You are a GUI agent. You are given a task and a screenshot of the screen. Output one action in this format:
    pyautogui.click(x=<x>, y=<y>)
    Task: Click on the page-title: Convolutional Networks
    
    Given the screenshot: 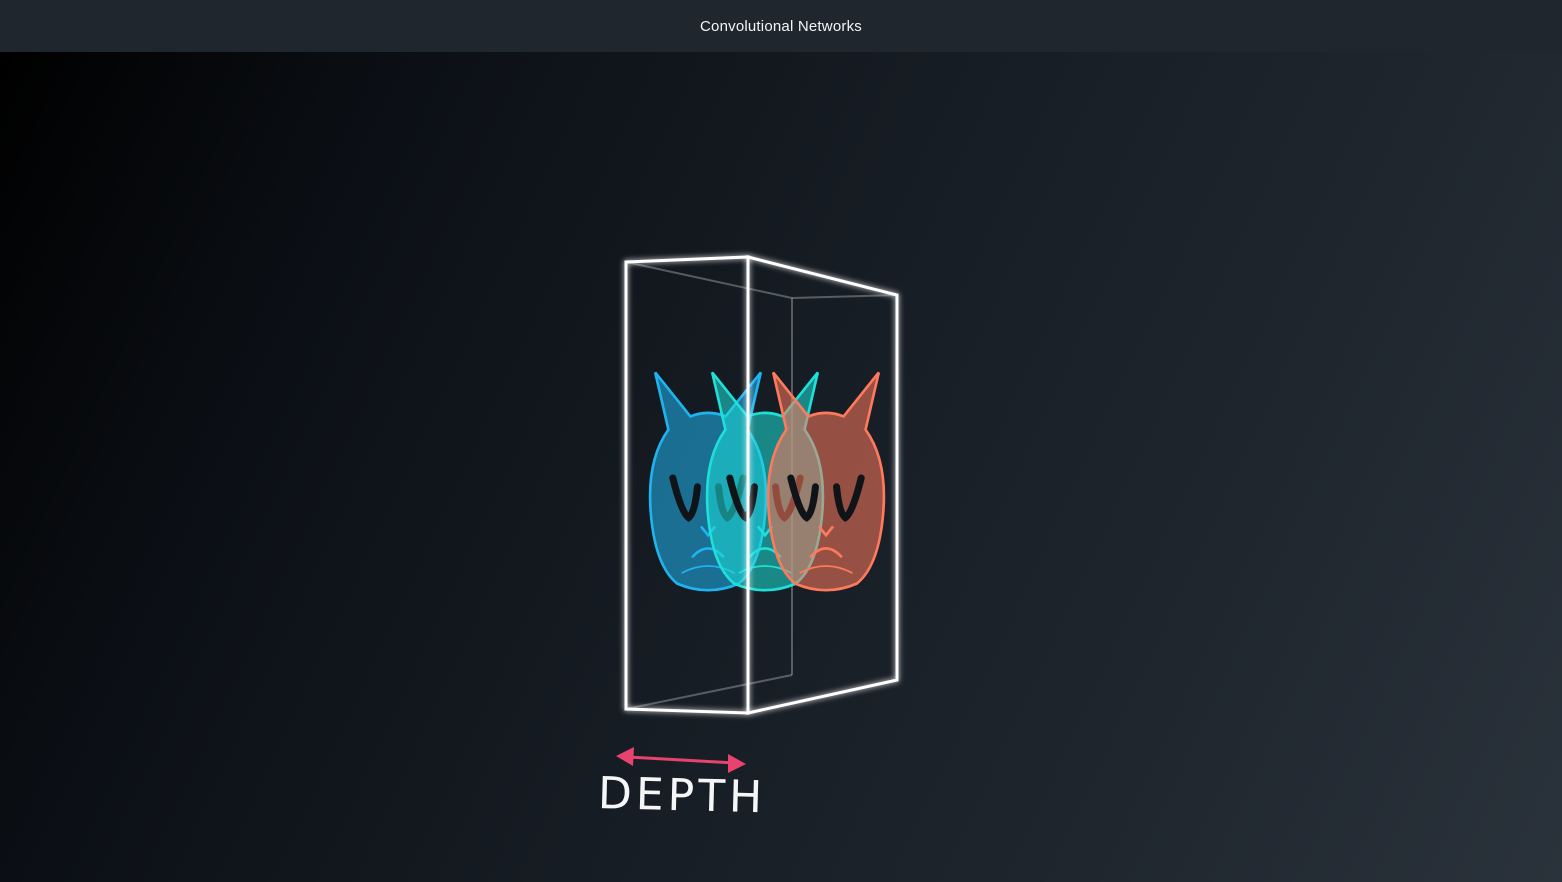 What is the action you would take?
    pyautogui.click(x=781, y=26)
    